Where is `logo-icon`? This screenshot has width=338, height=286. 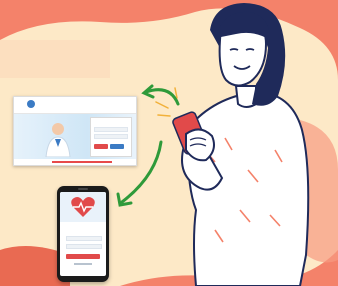
logo-icon is located at coordinates (31, 104).